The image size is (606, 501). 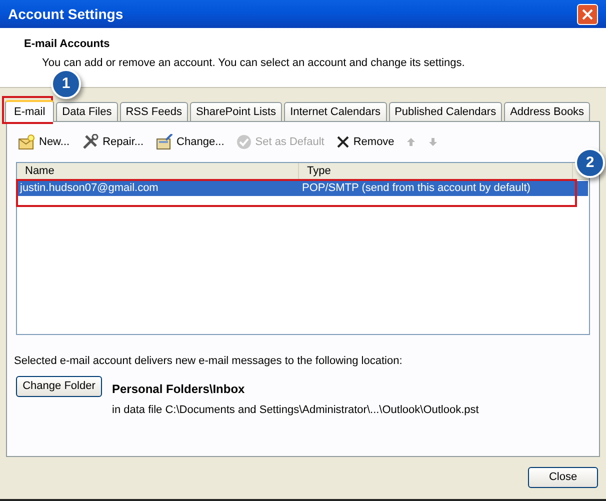 What do you see at coordinates (295, 410) in the screenshot?
I see `data-file-path: in data file C:\Documents and Settings\Administrator\...\Outlook\Outlook.pst` at bounding box center [295, 410].